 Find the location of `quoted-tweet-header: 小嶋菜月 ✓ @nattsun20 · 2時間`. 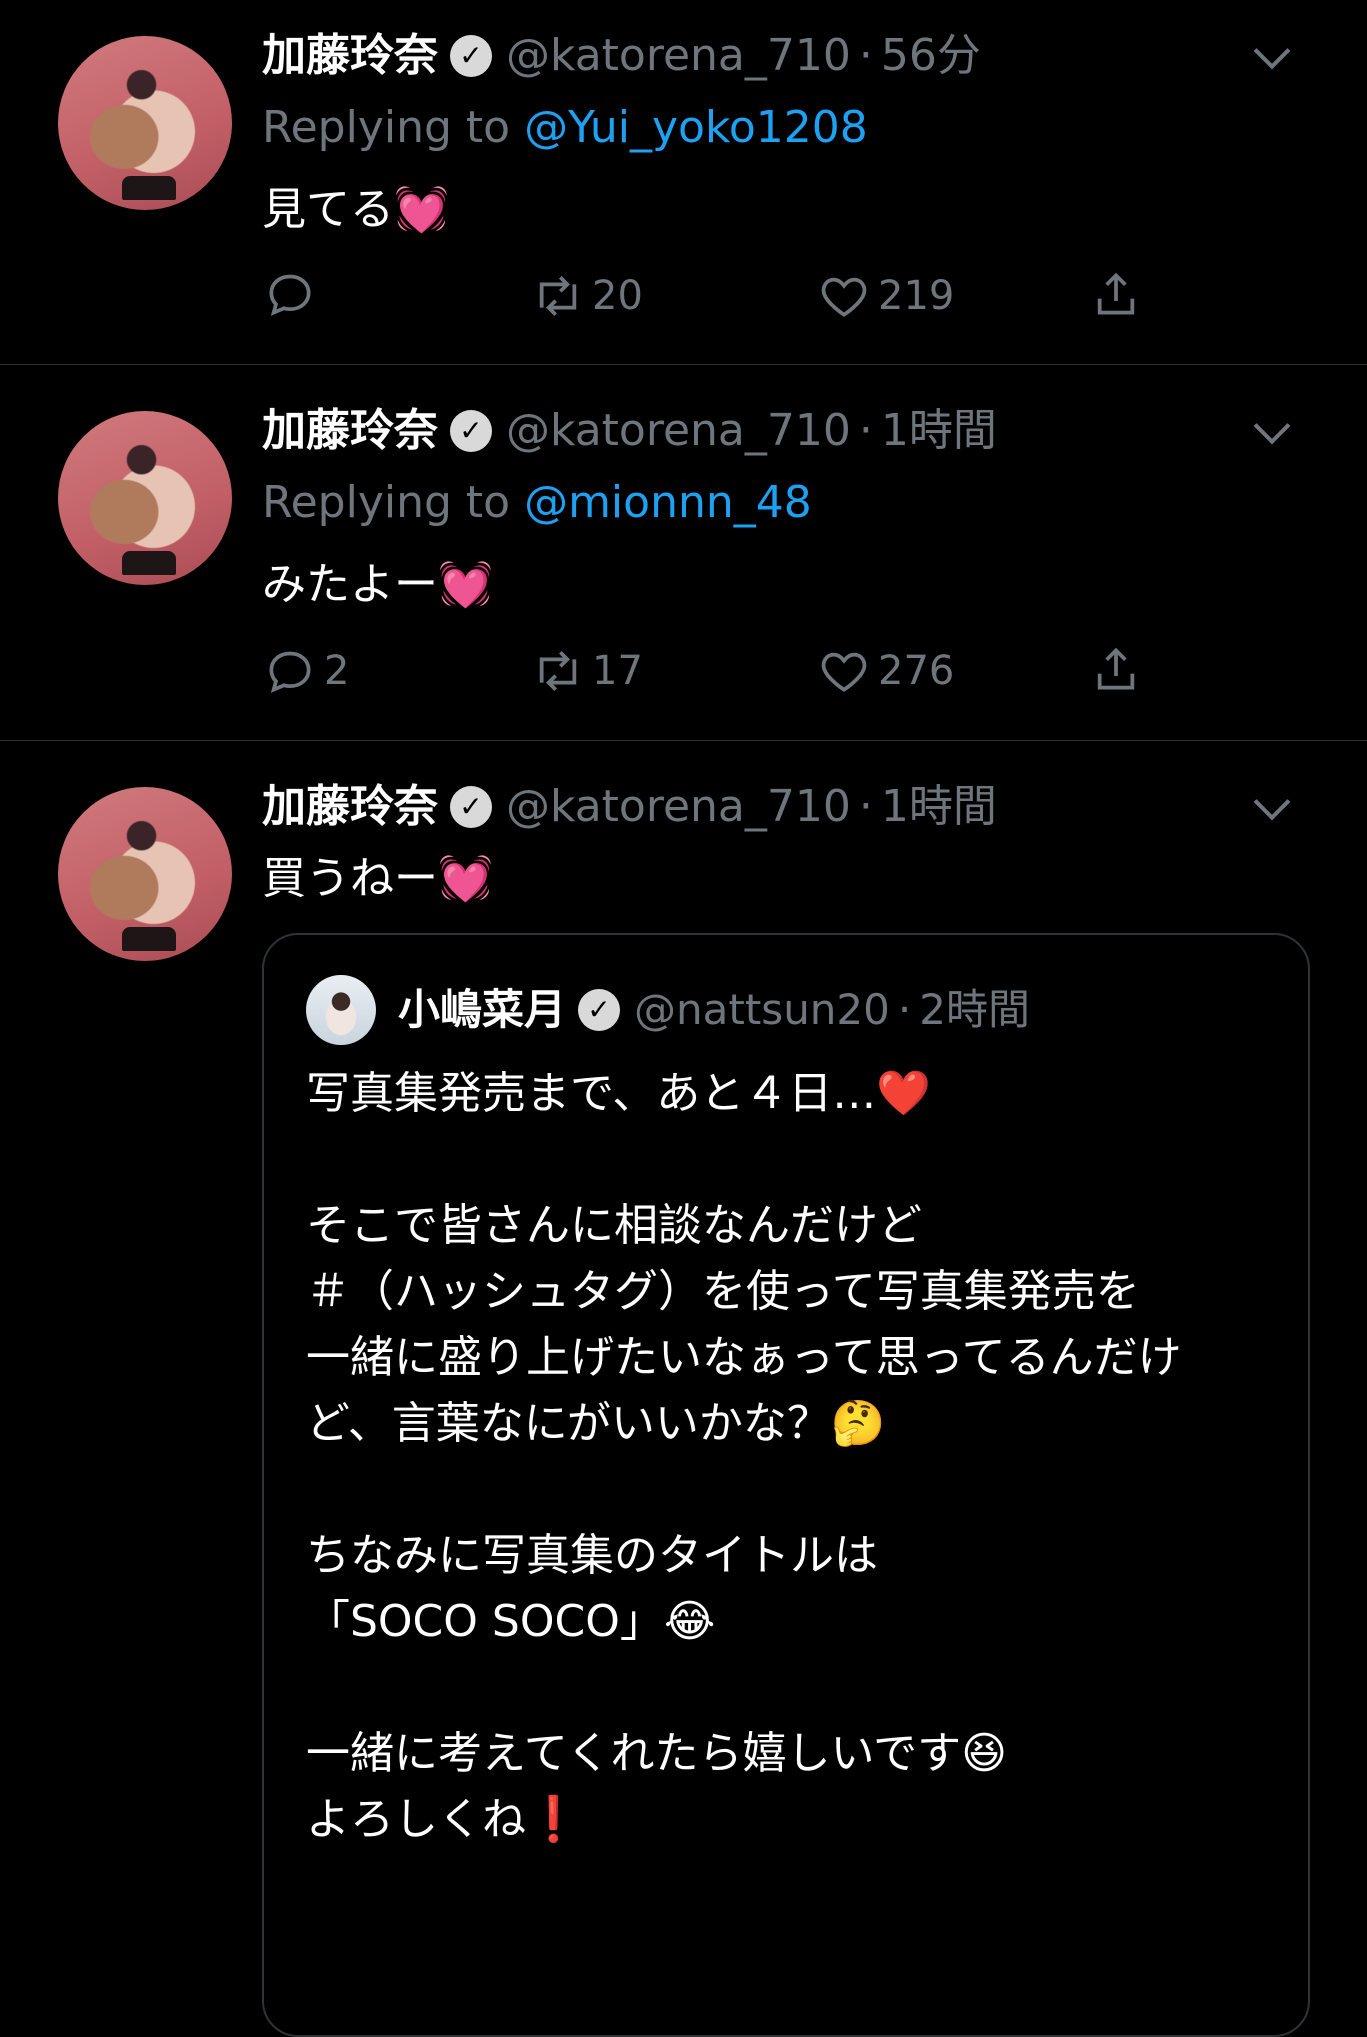

quoted-tweet-header: 小嶋菜月 ✓ @nattsun20 · 2時間 is located at coordinates (668, 1010).